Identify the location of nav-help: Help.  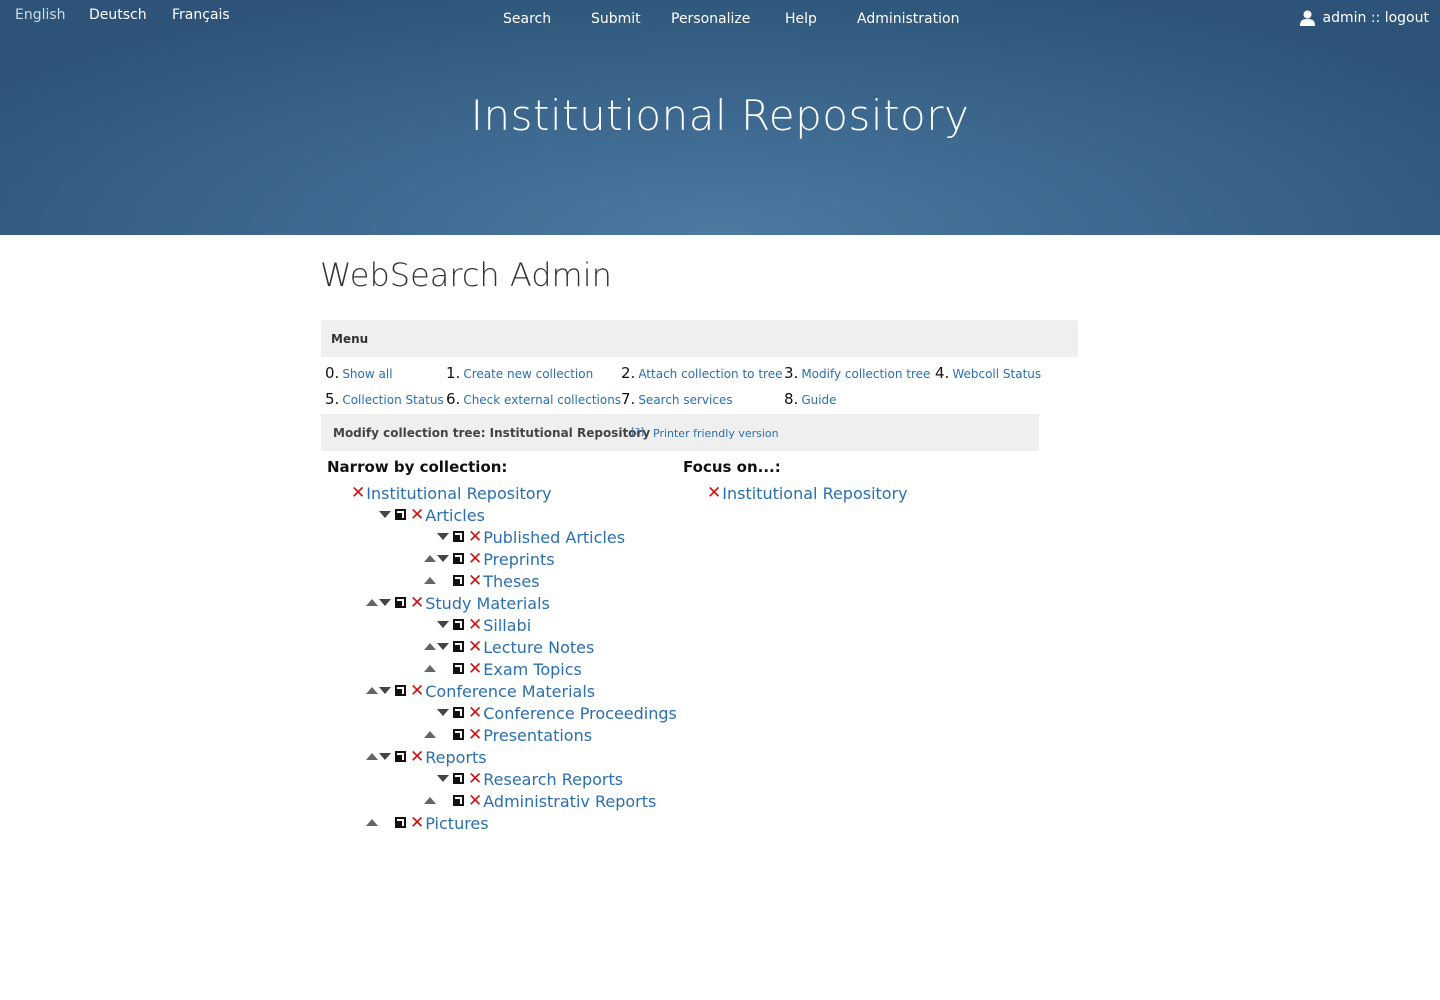
(801, 19).